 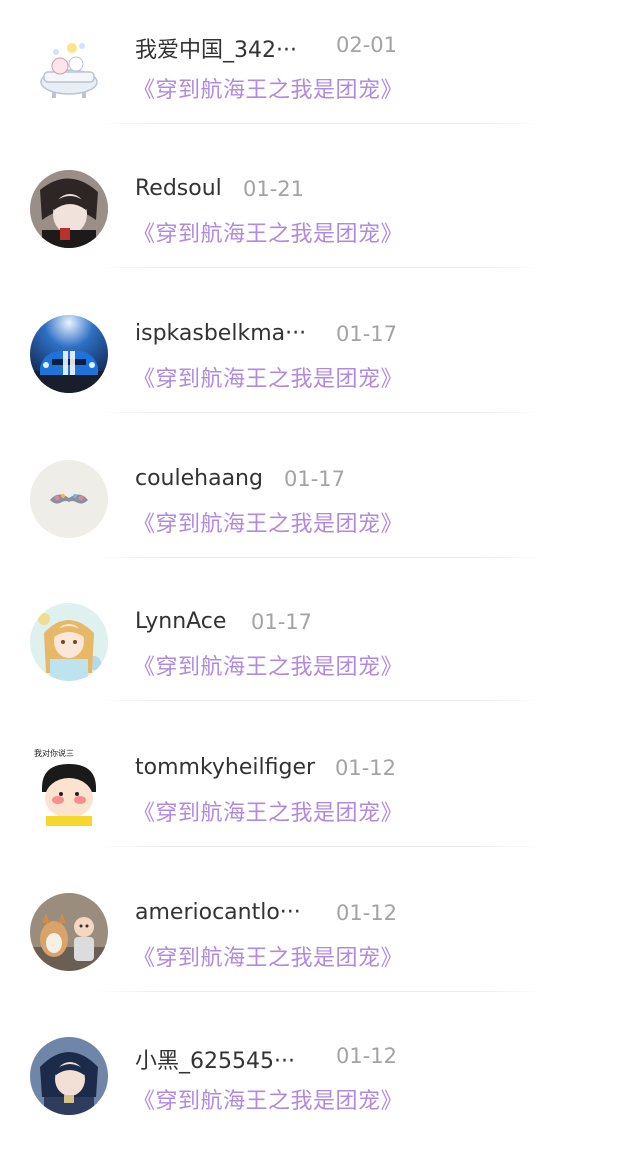 I want to click on username: ameriocantlo···, so click(x=218, y=912).